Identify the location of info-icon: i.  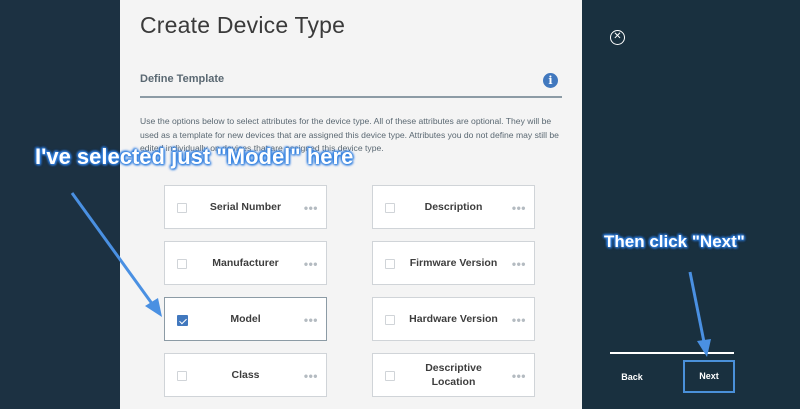
(550, 80).